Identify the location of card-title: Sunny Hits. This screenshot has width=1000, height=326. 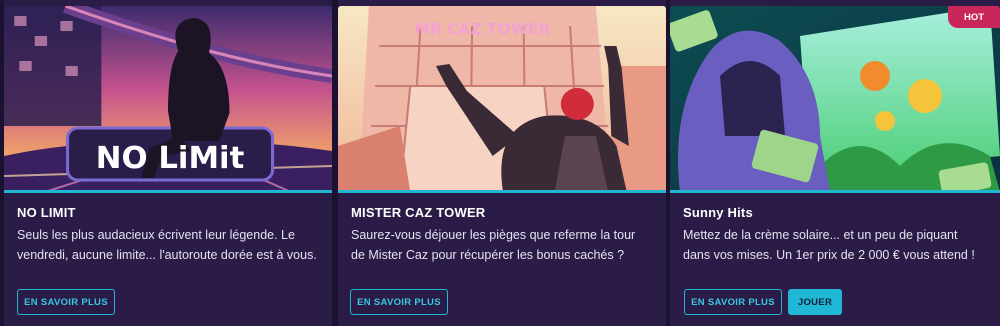
(718, 212).